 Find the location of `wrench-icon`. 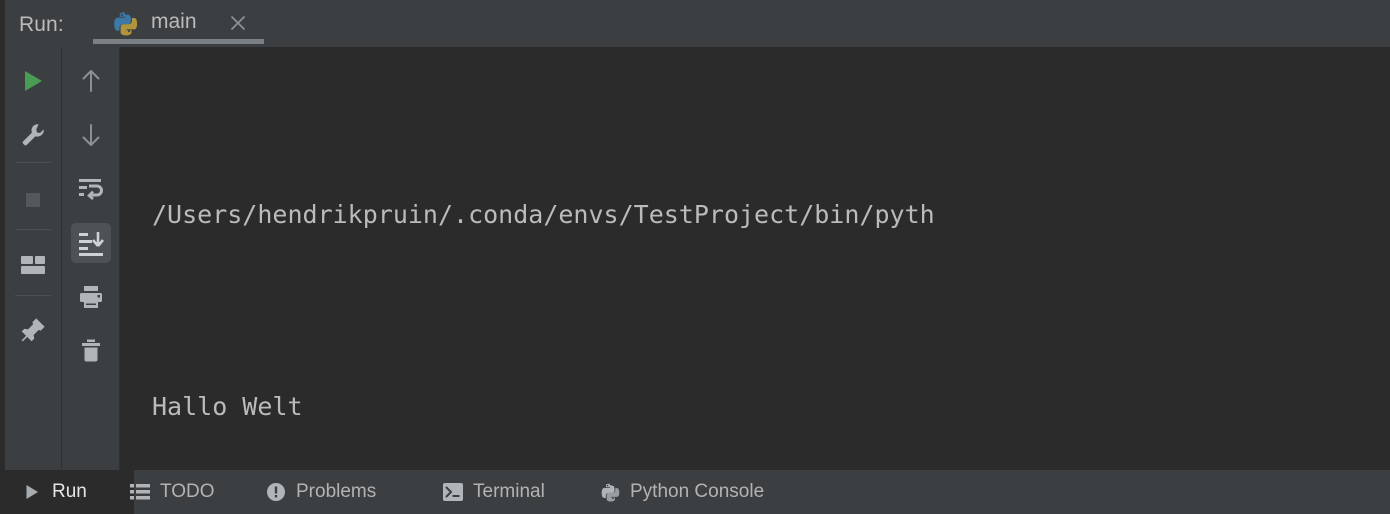

wrench-icon is located at coordinates (33, 135).